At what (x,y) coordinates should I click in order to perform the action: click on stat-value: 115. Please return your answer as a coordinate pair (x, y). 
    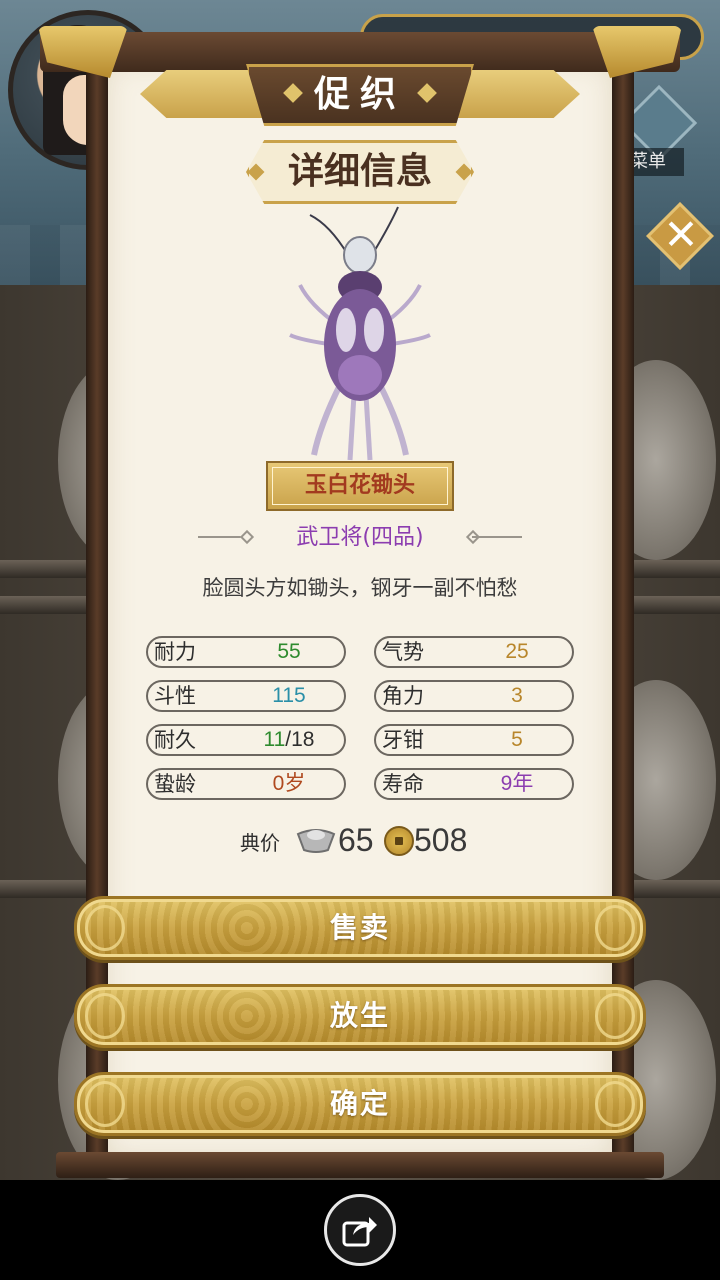
    Looking at the image, I should click on (289, 695).